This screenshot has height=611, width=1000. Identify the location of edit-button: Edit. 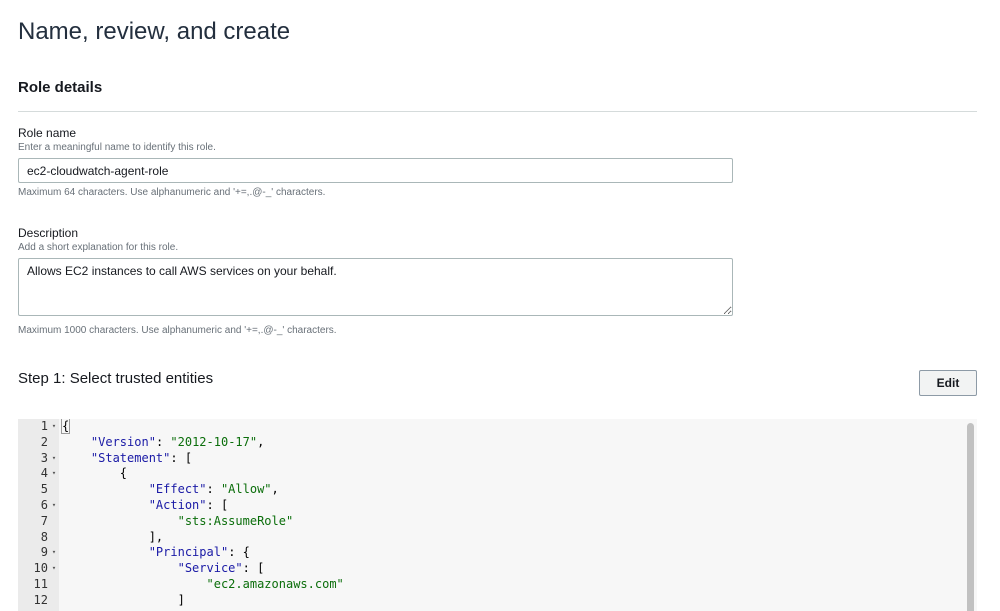
(948, 383).